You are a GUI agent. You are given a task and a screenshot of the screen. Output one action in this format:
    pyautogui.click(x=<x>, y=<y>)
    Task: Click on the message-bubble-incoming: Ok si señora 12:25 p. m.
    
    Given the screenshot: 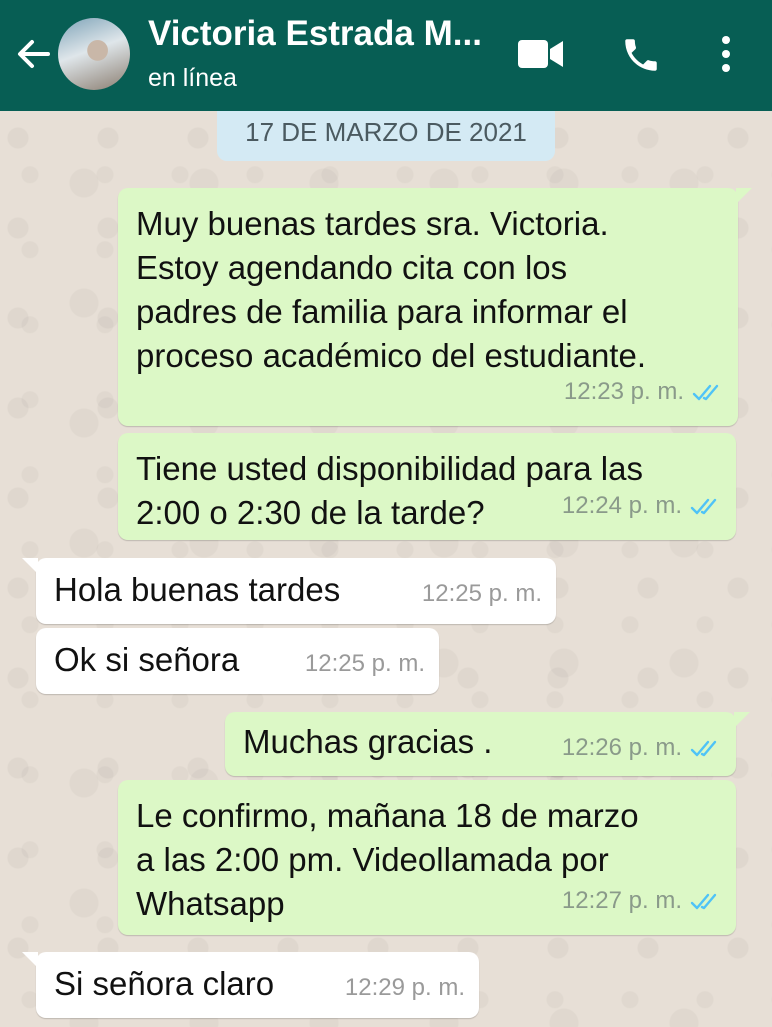 What is the action you would take?
    pyautogui.click(x=237, y=661)
    